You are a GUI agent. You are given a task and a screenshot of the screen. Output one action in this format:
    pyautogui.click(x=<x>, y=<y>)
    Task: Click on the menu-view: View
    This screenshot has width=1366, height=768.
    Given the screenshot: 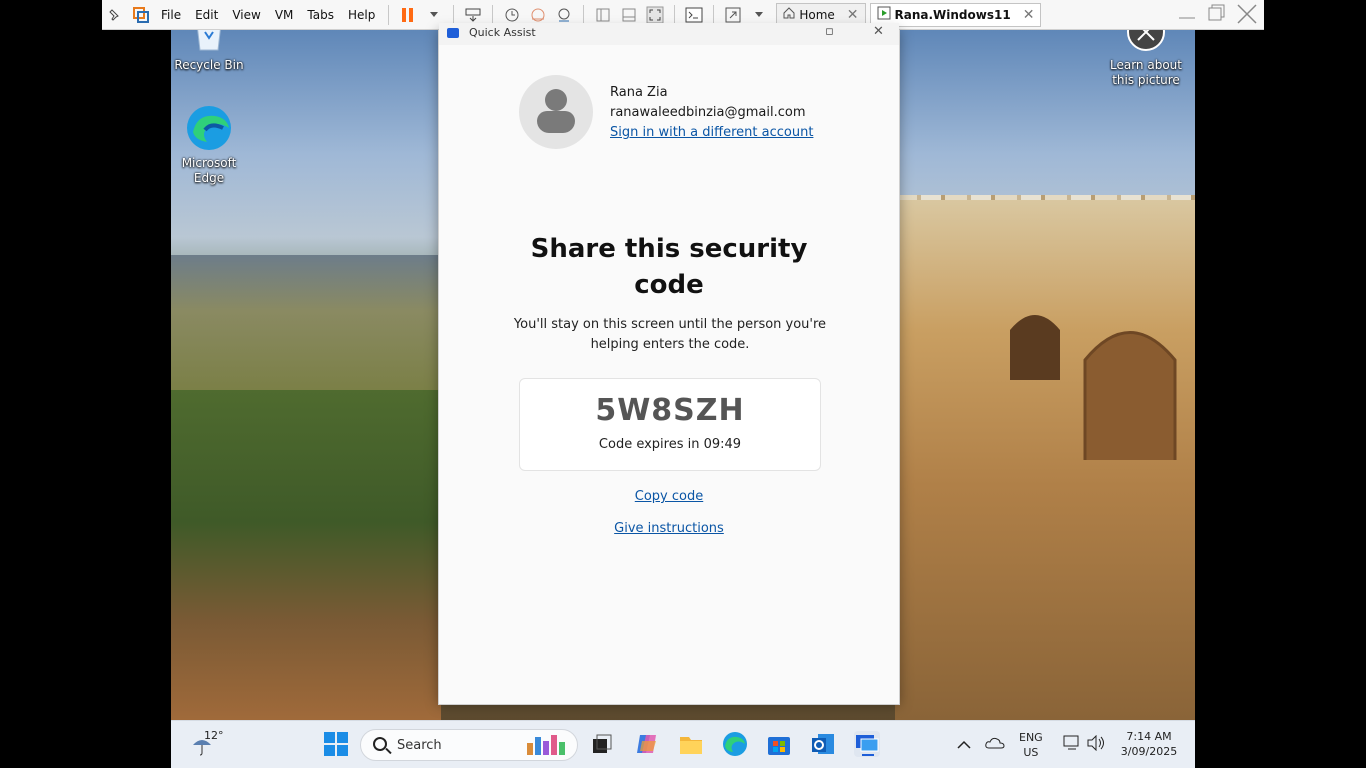 What is the action you would take?
    pyautogui.click(x=246, y=15)
    